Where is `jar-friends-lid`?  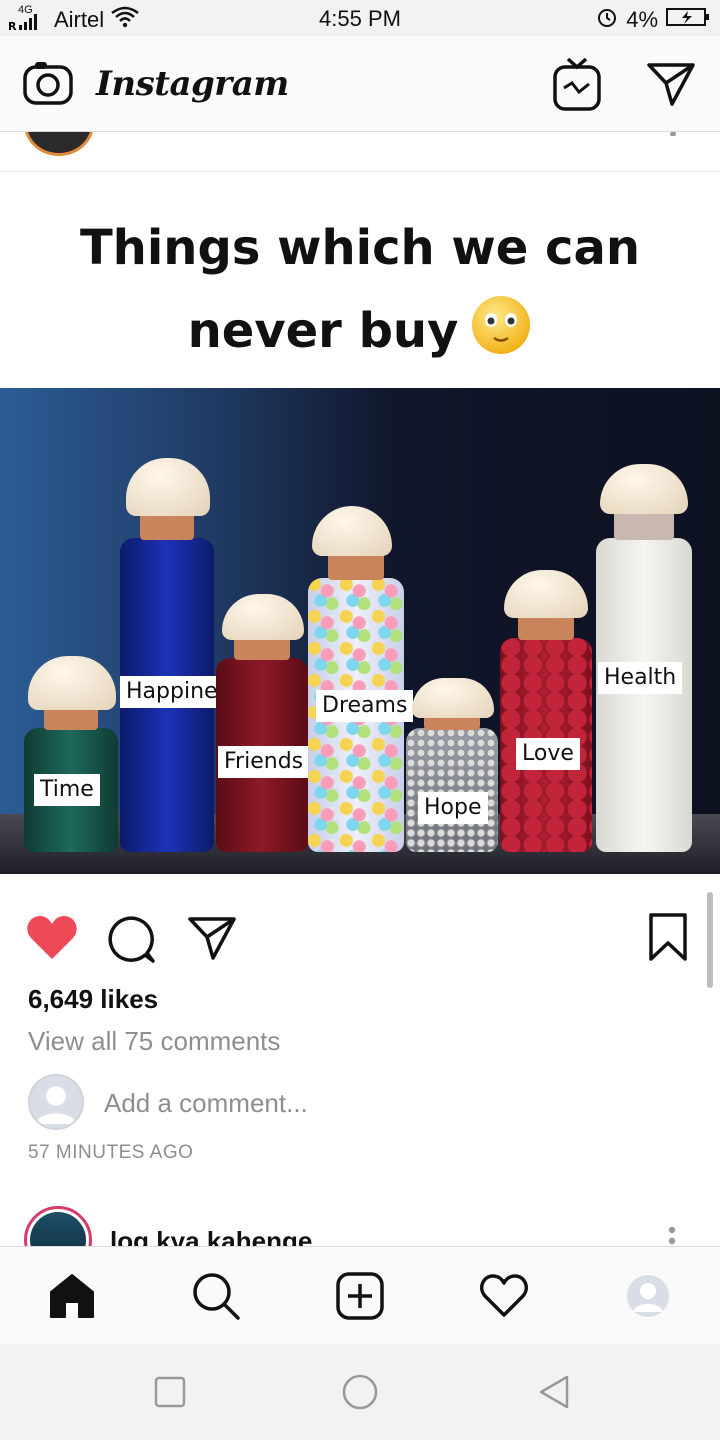 jar-friends-lid is located at coordinates (263, 617).